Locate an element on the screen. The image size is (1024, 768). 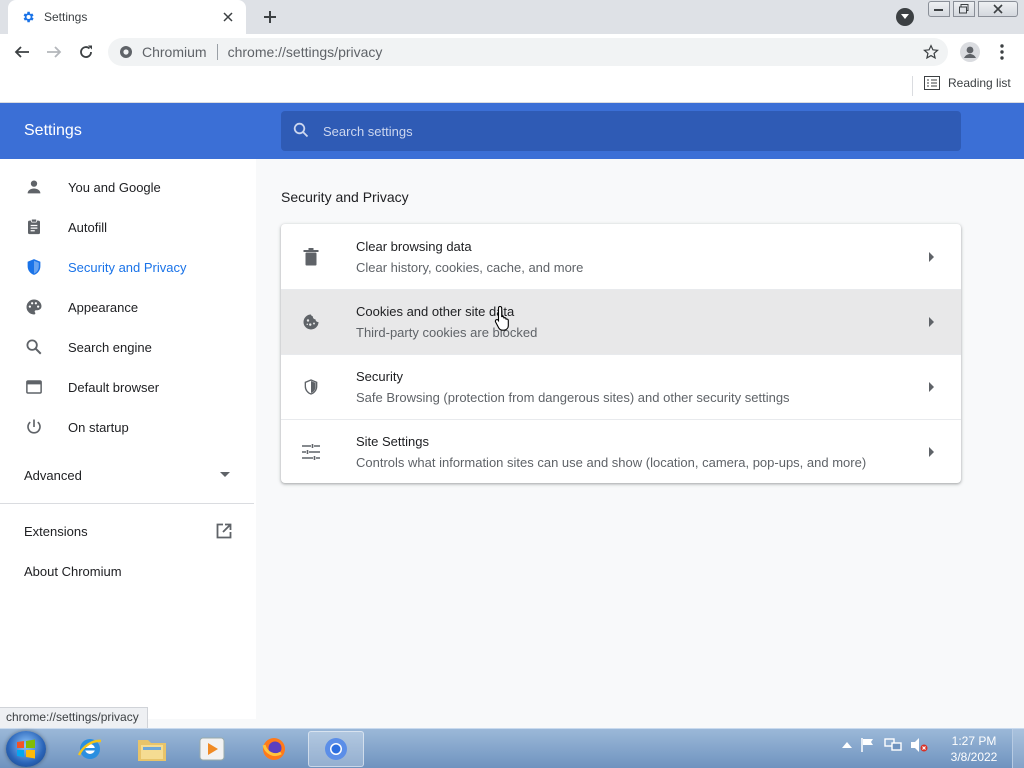
close-icon is located at coordinates (228, 17).